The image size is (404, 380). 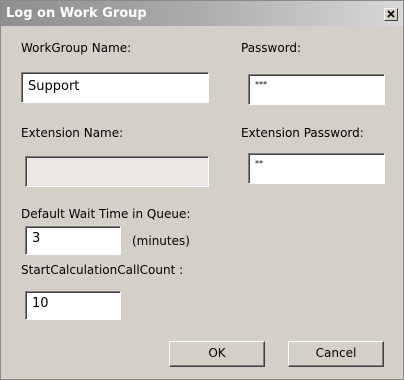 What do you see at coordinates (102, 270) in the screenshot?
I see `call-count-label: StartCalculationCallCount :` at bounding box center [102, 270].